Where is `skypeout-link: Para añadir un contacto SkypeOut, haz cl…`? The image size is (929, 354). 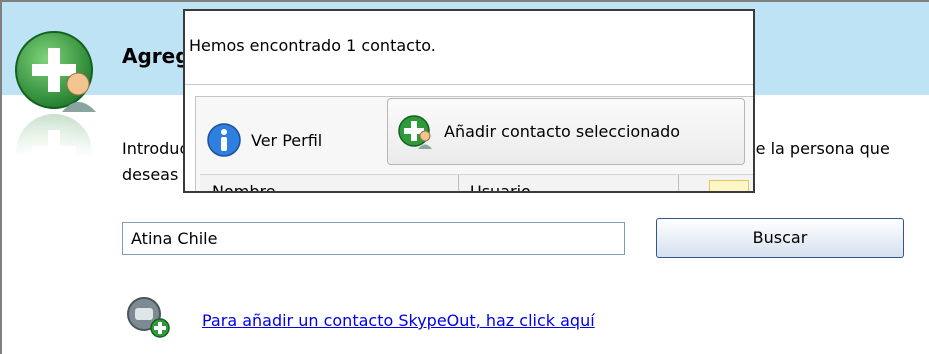 skypeout-link: Para añadir un contacto SkypeOut, haz cl… is located at coordinates (398, 320).